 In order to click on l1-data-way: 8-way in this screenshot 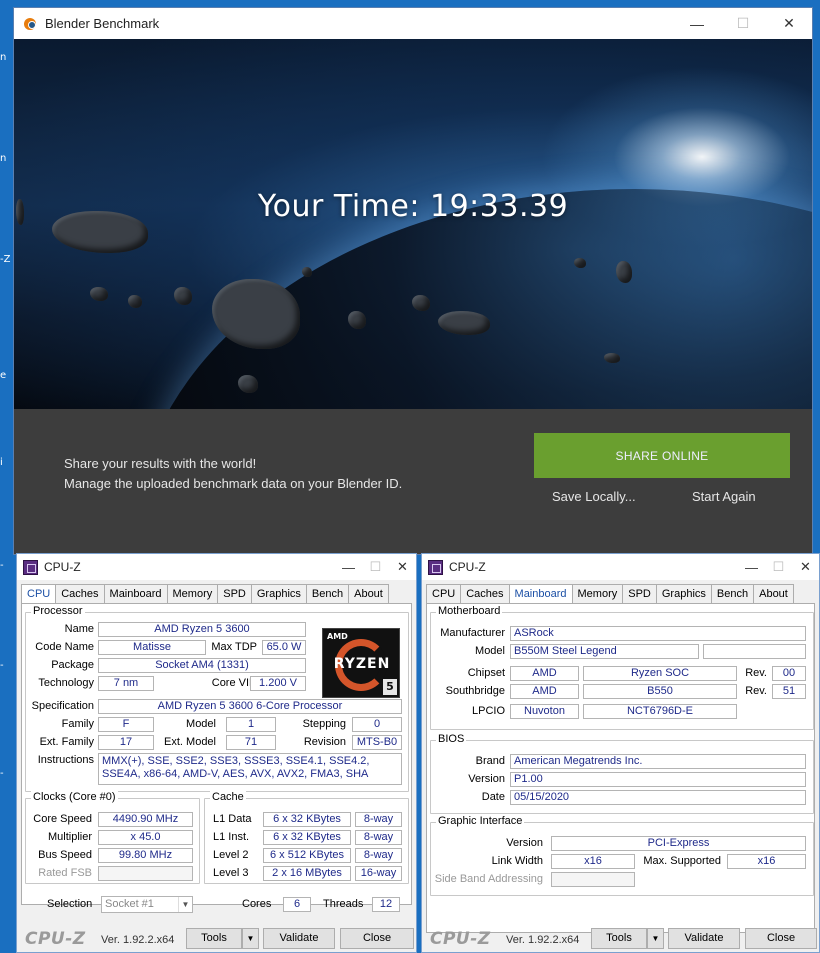, I will do `click(378, 819)`.